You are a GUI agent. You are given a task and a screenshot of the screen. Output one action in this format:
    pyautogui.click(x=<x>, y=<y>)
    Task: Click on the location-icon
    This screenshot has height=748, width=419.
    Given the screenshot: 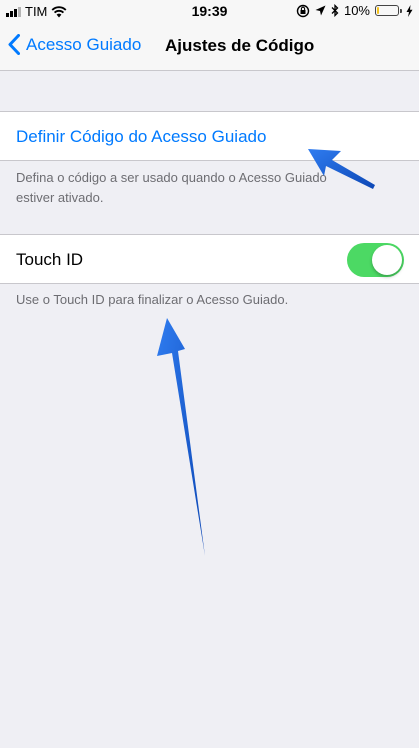 What is the action you would take?
    pyautogui.click(x=320, y=10)
    